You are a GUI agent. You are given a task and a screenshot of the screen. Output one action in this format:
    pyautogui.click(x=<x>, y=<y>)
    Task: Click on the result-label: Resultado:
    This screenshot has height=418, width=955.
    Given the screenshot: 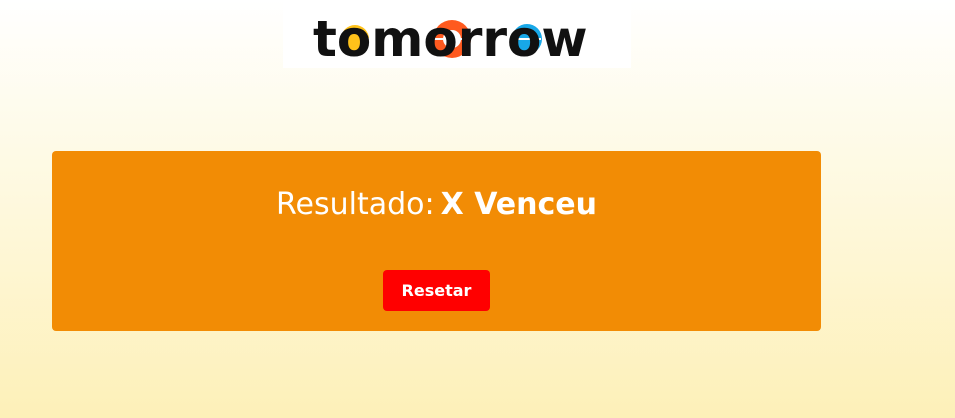 What is the action you would take?
    pyautogui.click(x=355, y=204)
    